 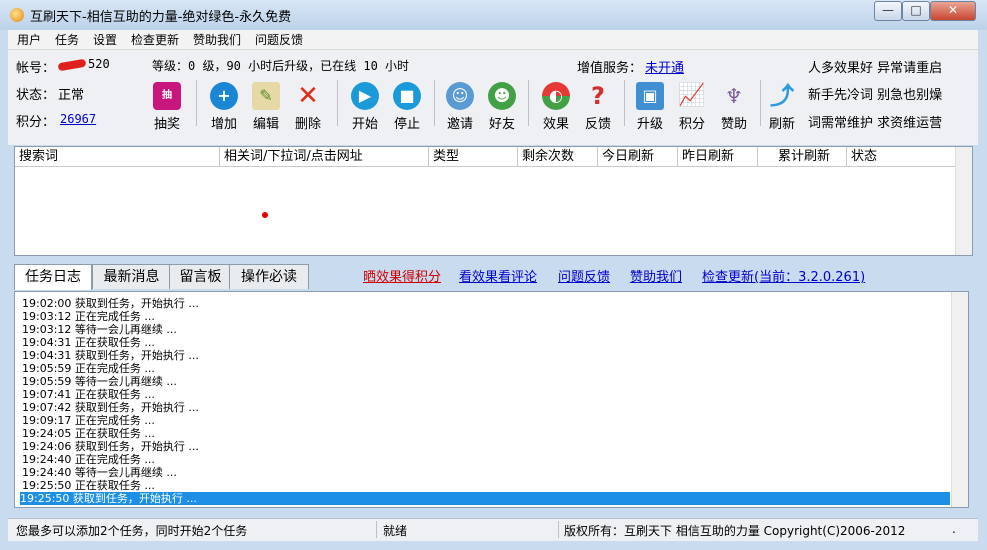 What do you see at coordinates (656, 275) in the screenshot?
I see `sponsor-link: 赞助我们` at bounding box center [656, 275].